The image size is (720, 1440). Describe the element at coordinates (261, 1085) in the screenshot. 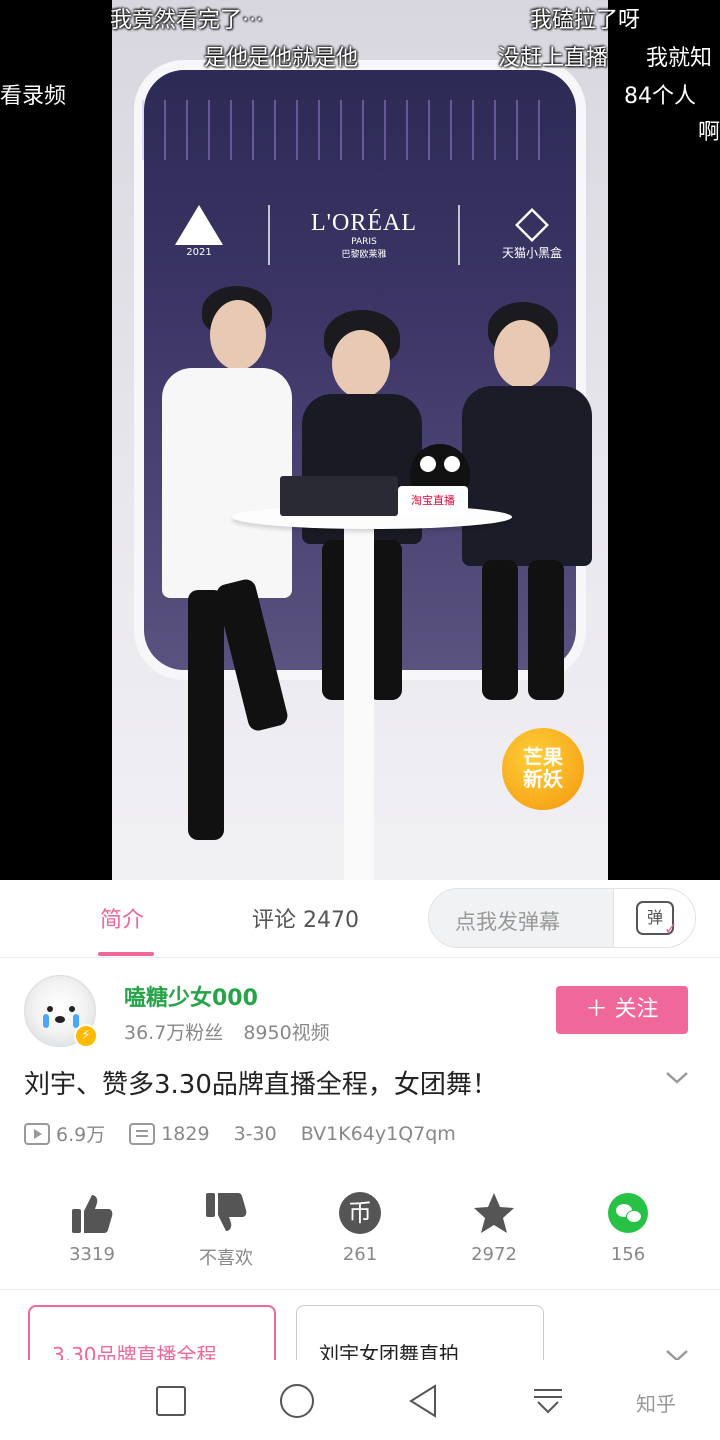

I see `video-title: 刘宇、赞多3.30品牌直播全程，女团舞！` at that location.